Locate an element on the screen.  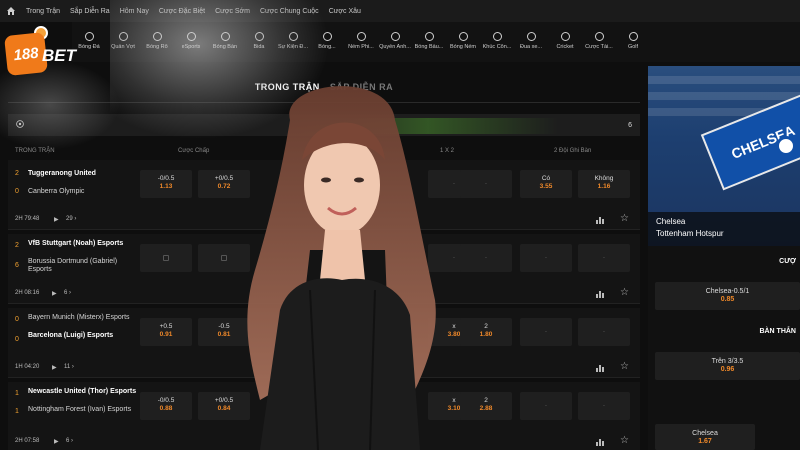
away-team: Borussia Dortmund (Gabriel) Esports is located at coordinates (83, 266).